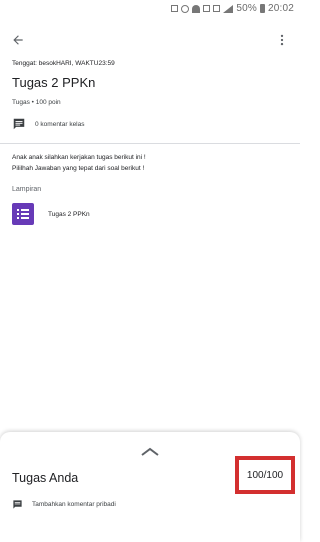 Image resolution: width=320 pixels, height=542 pixels. What do you see at coordinates (69, 214) in the screenshot?
I see `attachment-name: Tugas 2 PPKn` at bounding box center [69, 214].